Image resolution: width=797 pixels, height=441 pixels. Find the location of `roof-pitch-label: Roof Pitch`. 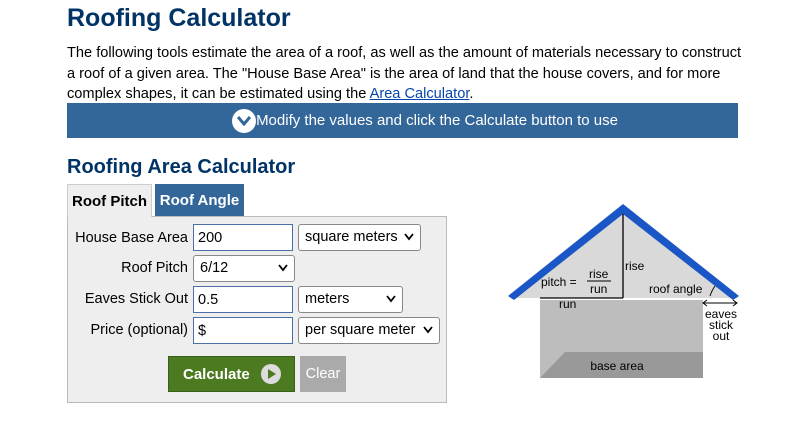

roof-pitch-label: Roof Pitch is located at coordinates (154, 268).